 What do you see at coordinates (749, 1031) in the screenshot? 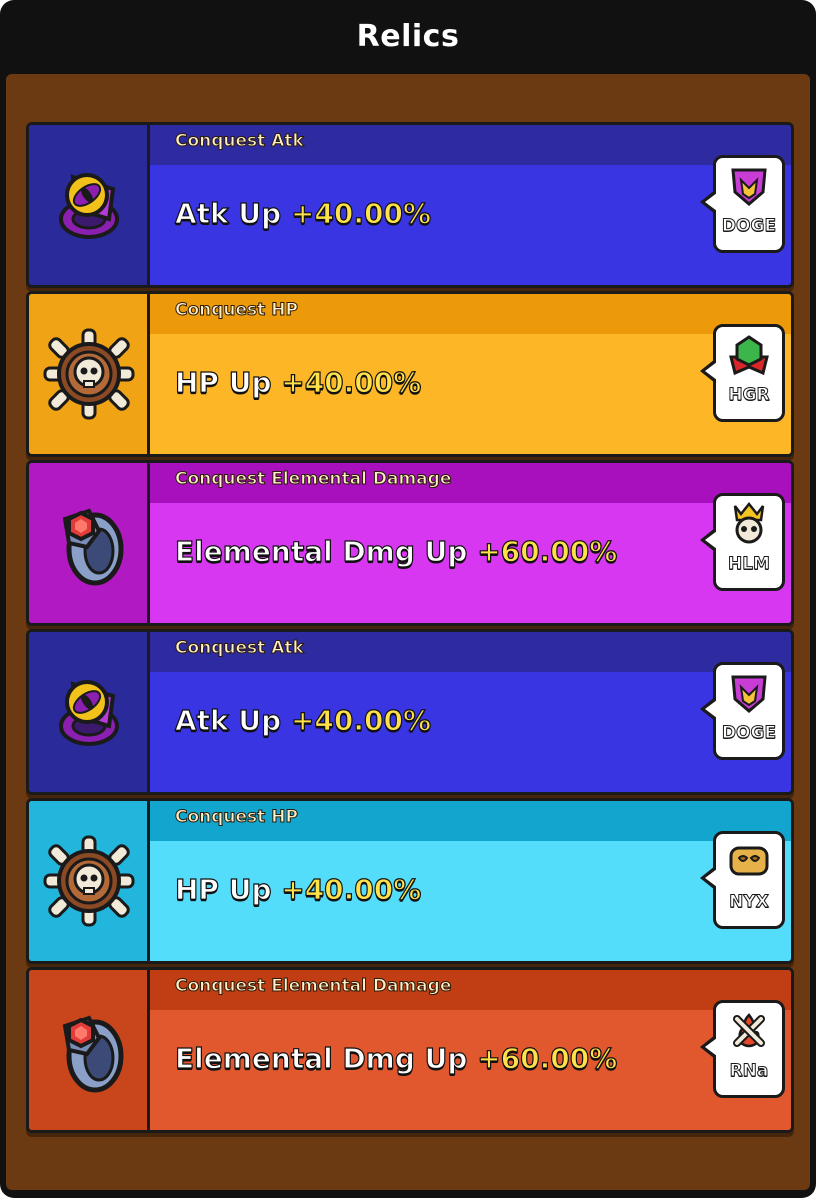
I see `crossed-bones-flame-emblem-icon` at bounding box center [749, 1031].